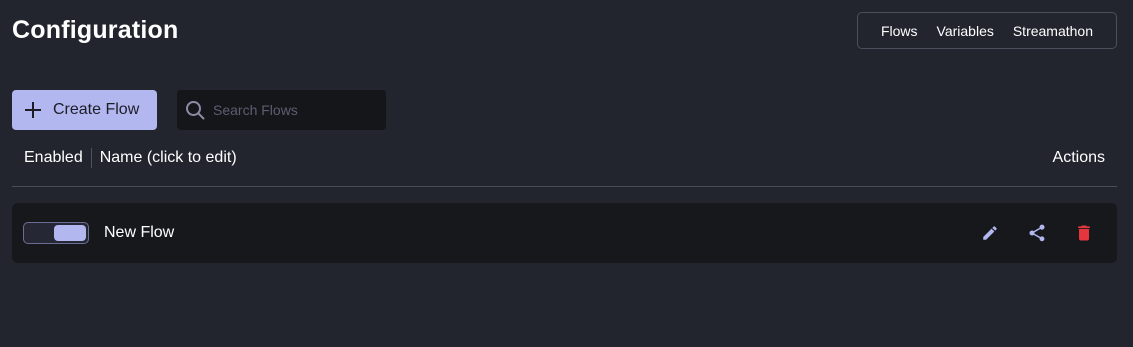 Image resolution: width=1133 pixels, height=347 pixels. What do you see at coordinates (95, 30) in the screenshot?
I see `page-title: Configuration` at bounding box center [95, 30].